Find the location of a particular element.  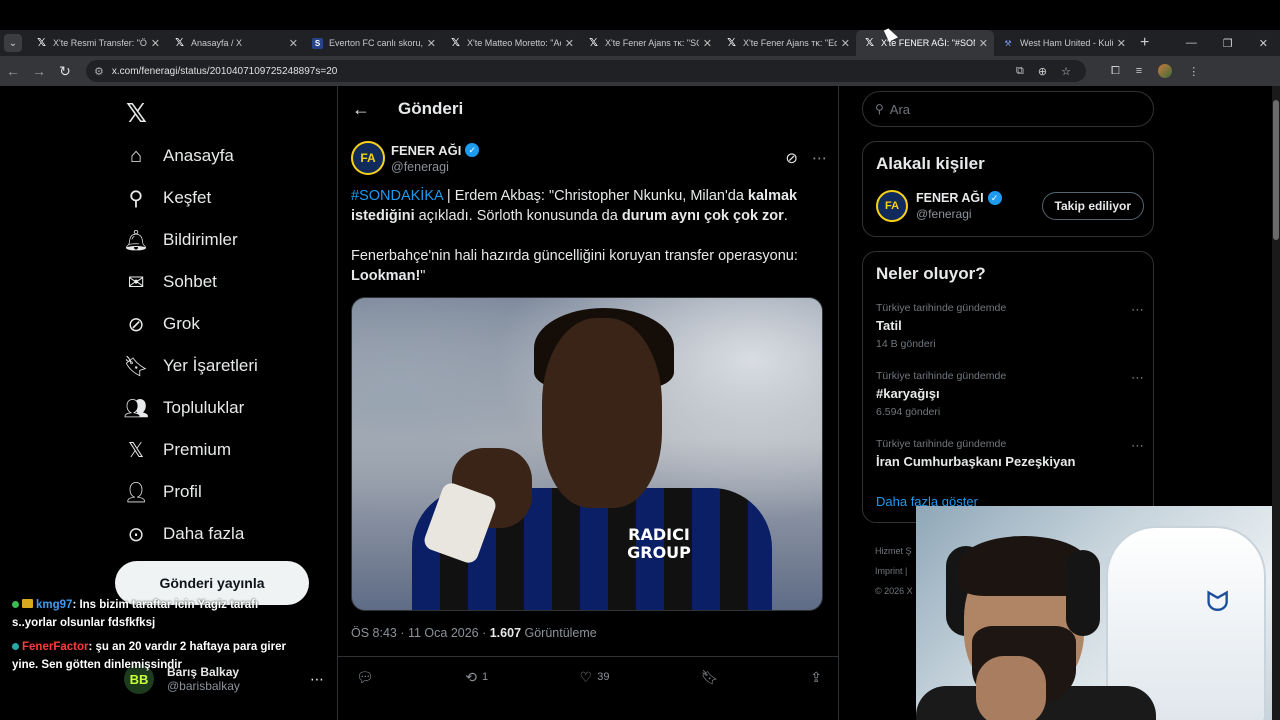

hashtag-link: #SONDAKİKA is located at coordinates (397, 196).